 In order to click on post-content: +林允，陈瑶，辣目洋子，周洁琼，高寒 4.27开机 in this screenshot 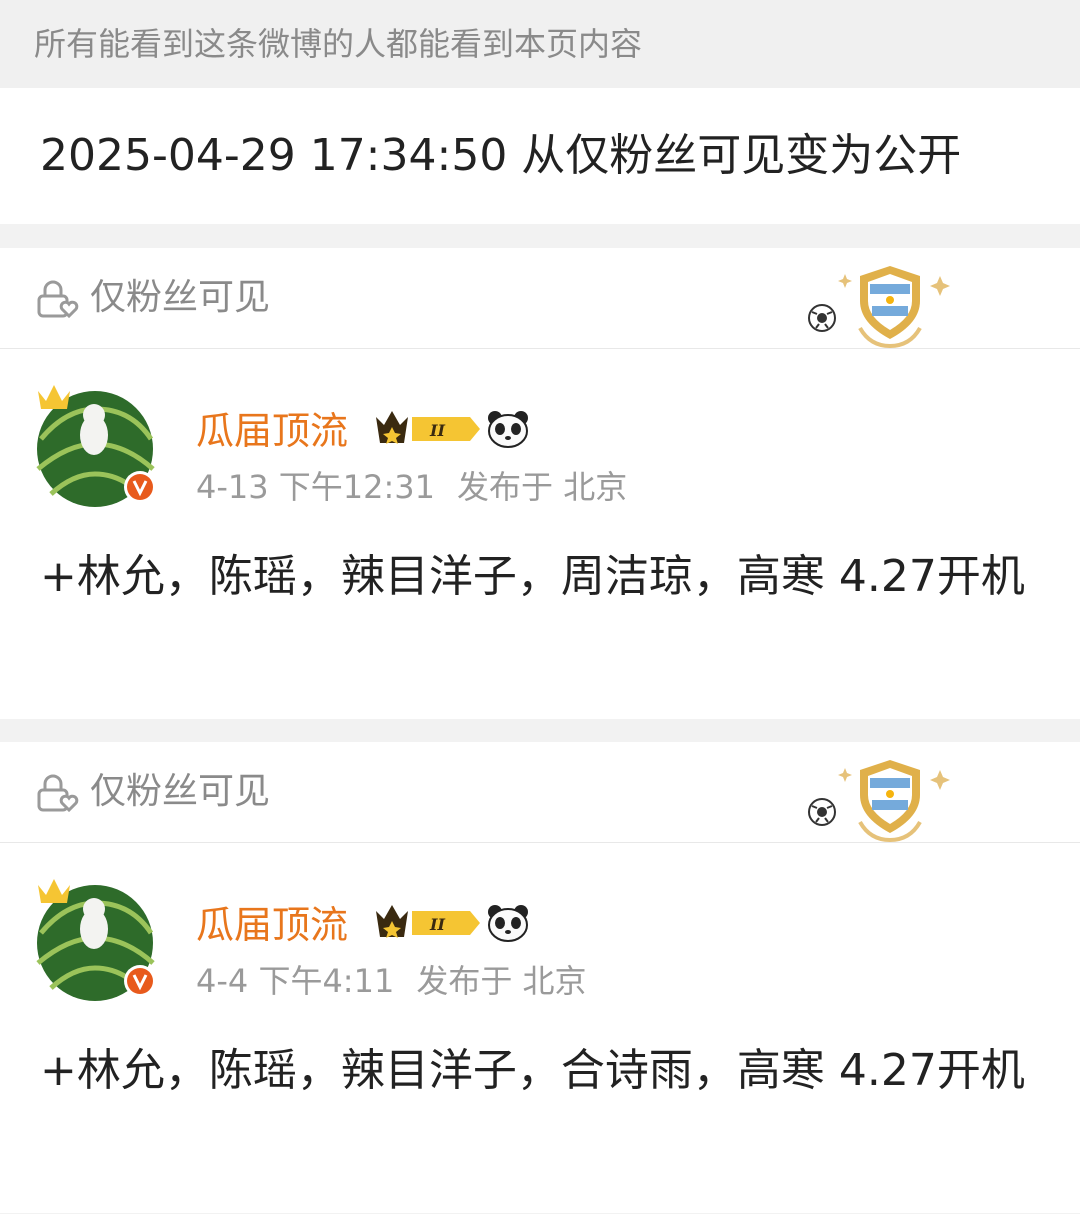, I will do `click(540, 577)`.